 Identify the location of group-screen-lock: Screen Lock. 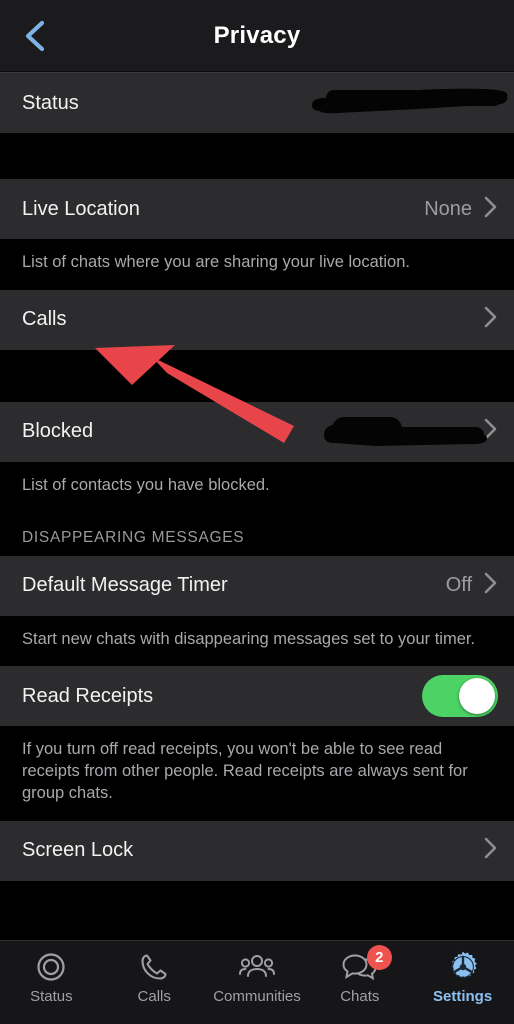
(257, 850).